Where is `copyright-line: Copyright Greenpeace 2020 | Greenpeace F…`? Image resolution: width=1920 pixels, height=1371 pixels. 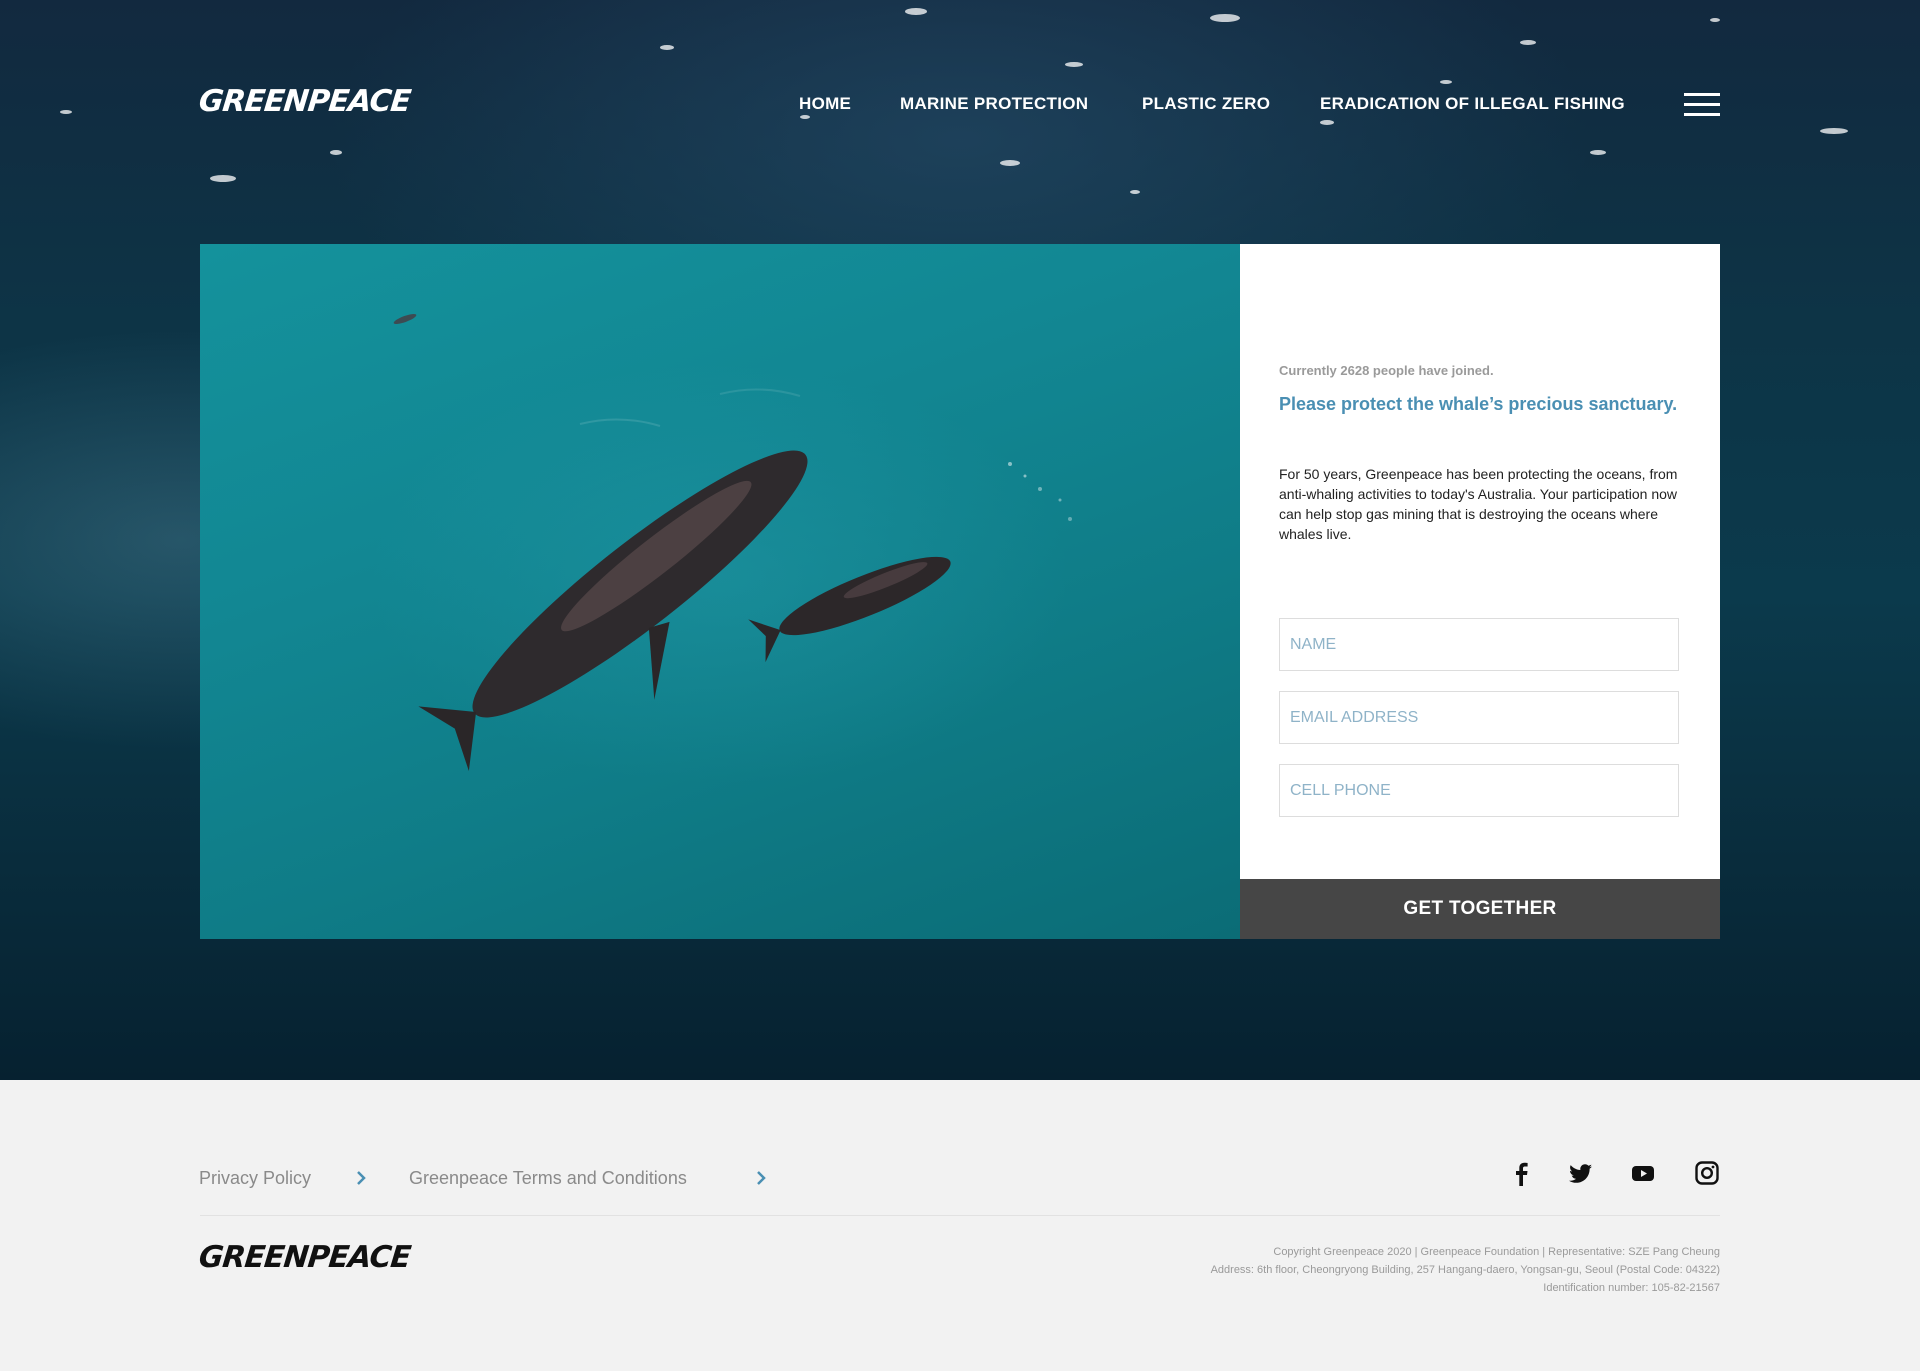 copyright-line: Copyright Greenpeace 2020 | Greenpeace F… is located at coordinates (1496, 1252).